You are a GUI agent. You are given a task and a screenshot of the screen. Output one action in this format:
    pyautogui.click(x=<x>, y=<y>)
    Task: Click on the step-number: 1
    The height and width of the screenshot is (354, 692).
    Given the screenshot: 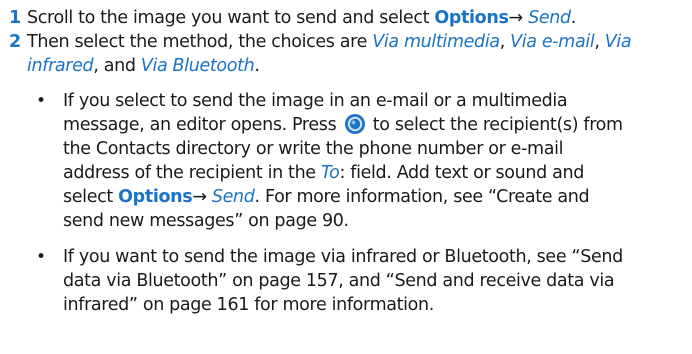 What is the action you would take?
    pyautogui.click(x=15, y=18)
    